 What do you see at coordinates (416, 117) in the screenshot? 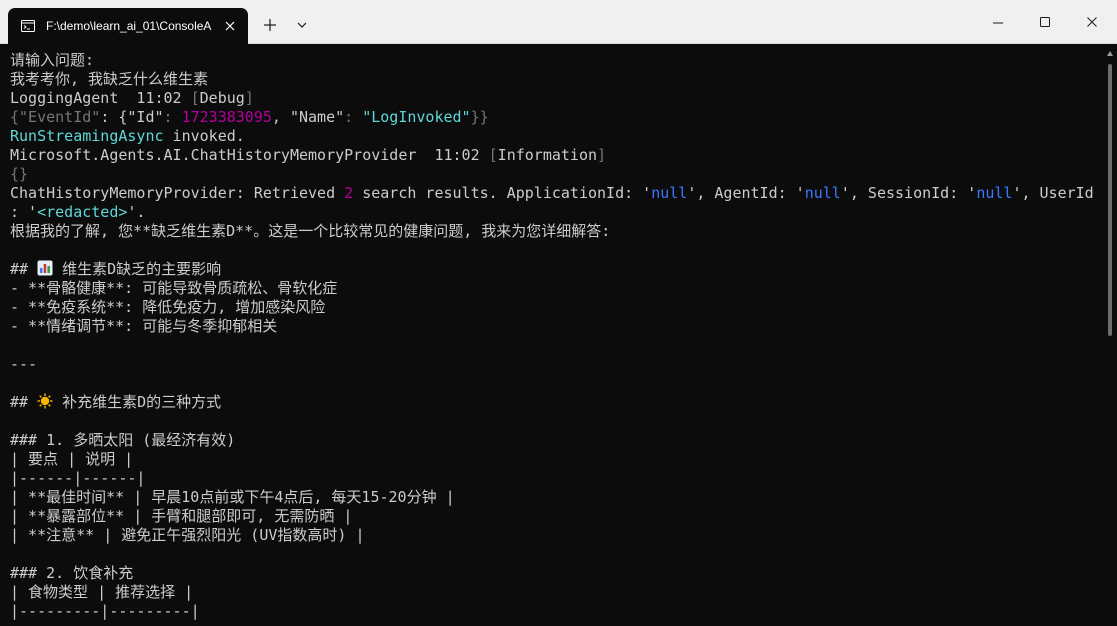
I see `json-string: "LogInvoked"` at bounding box center [416, 117].